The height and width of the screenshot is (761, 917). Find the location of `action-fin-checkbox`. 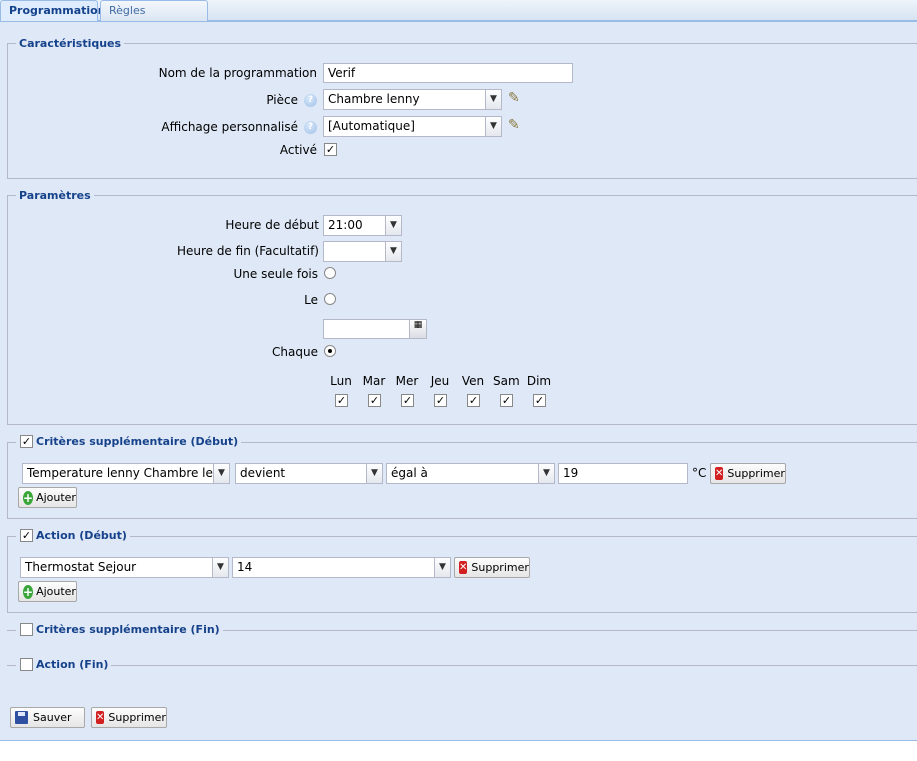

action-fin-checkbox is located at coordinates (26, 664).